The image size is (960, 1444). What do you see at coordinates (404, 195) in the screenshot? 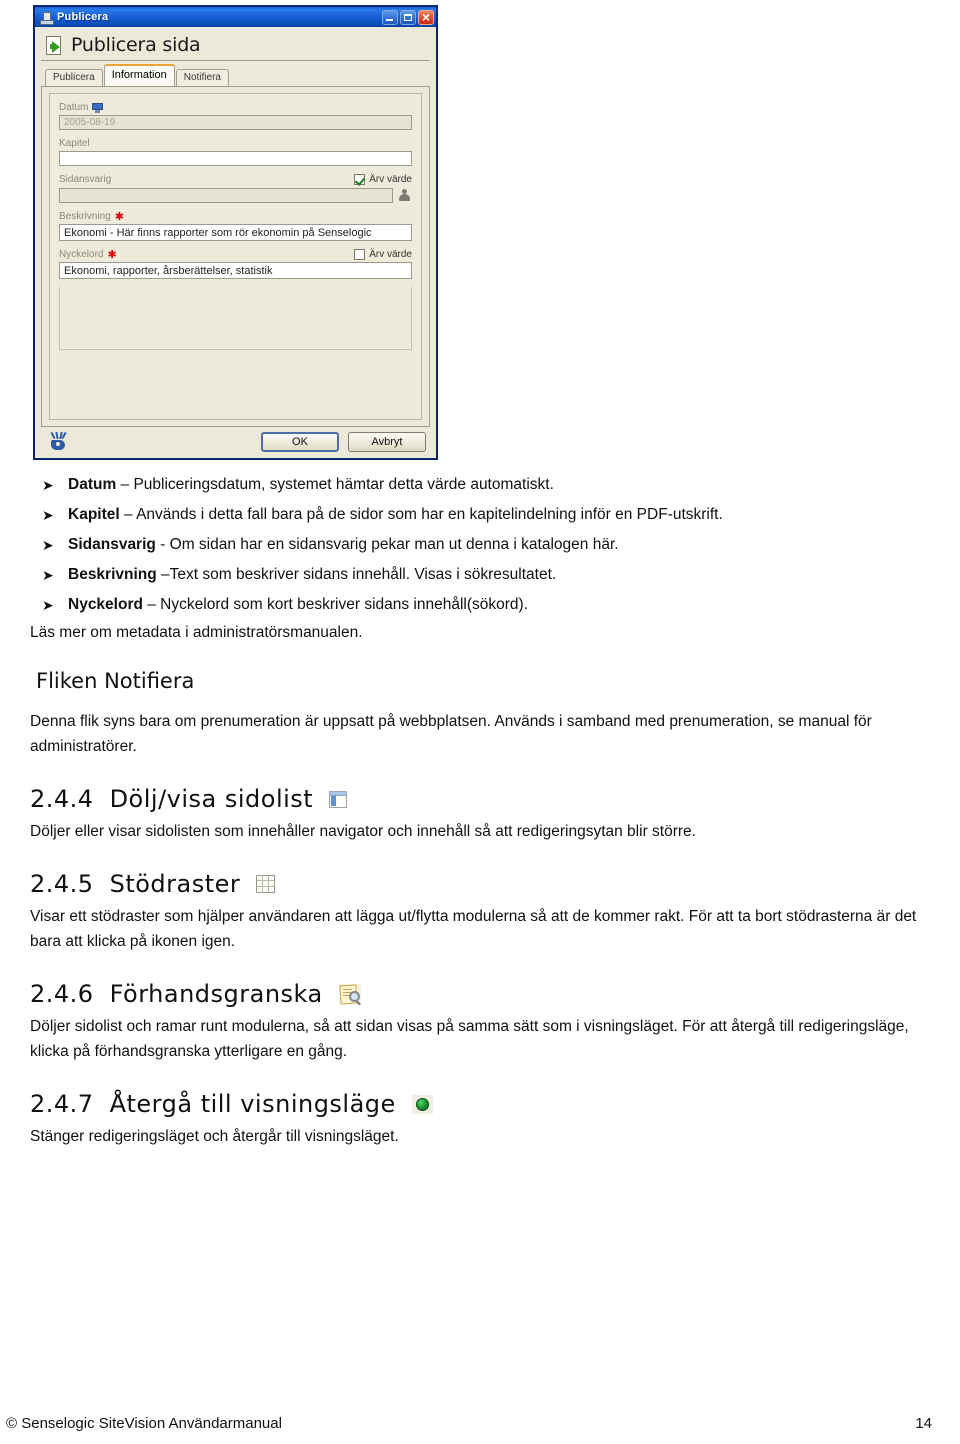
I see `person-picker-icon` at bounding box center [404, 195].